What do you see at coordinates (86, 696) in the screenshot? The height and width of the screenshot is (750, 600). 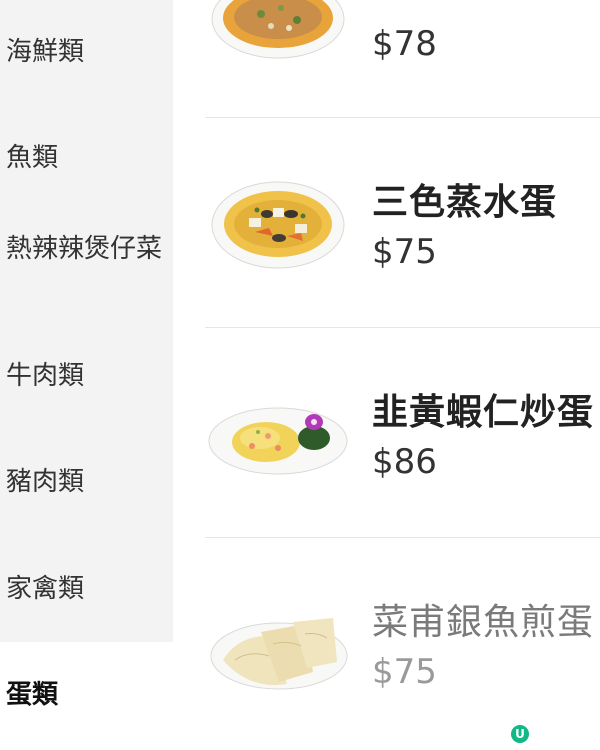 I see `category-eggs: 蛋類` at bounding box center [86, 696].